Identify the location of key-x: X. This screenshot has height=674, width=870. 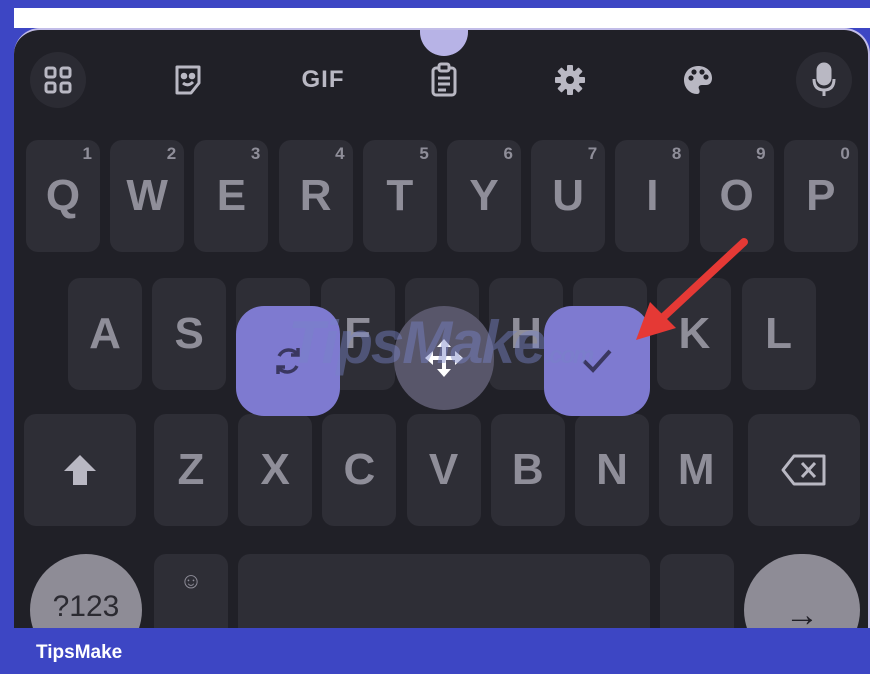
(275, 470).